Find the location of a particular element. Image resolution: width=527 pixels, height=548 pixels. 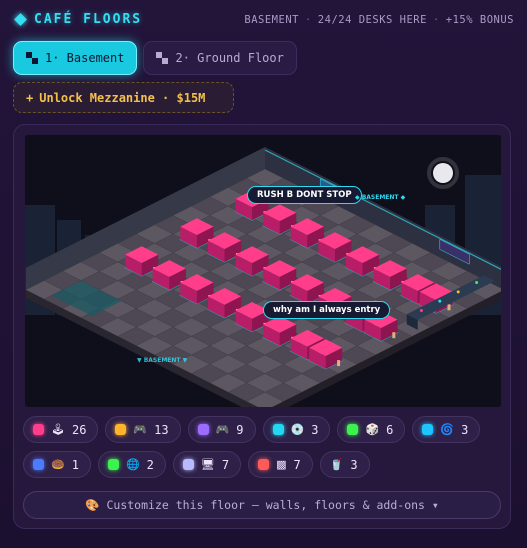

unlock-label: Unlock Mezzanine · $15M is located at coordinates (122, 97).